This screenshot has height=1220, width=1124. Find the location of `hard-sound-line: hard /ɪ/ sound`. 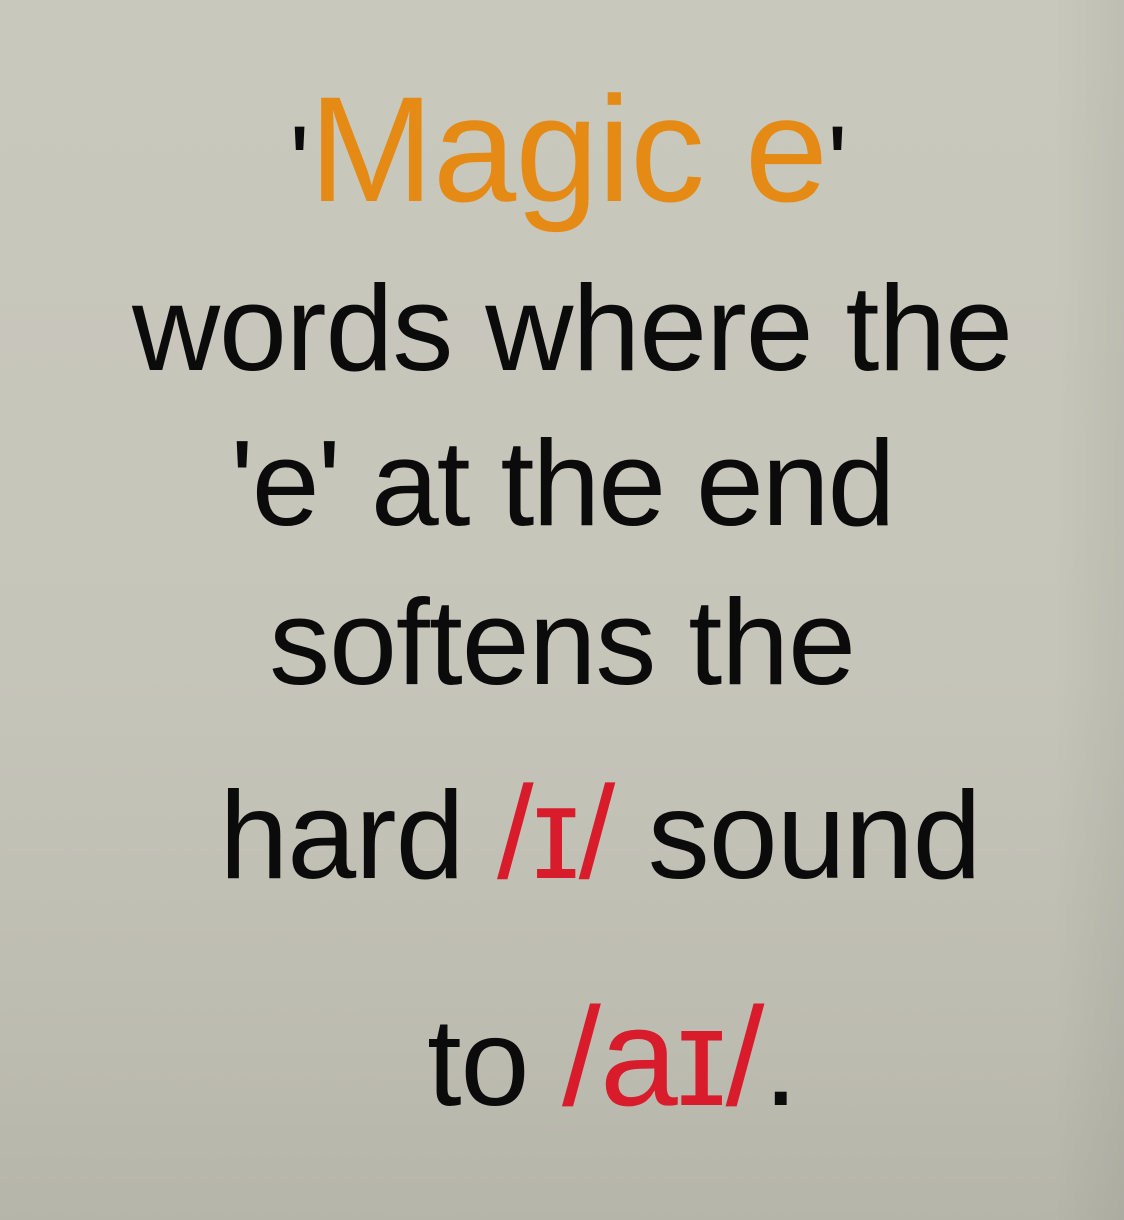

hard-sound-line: hard /ɪ/ sound is located at coordinates (562, 834).